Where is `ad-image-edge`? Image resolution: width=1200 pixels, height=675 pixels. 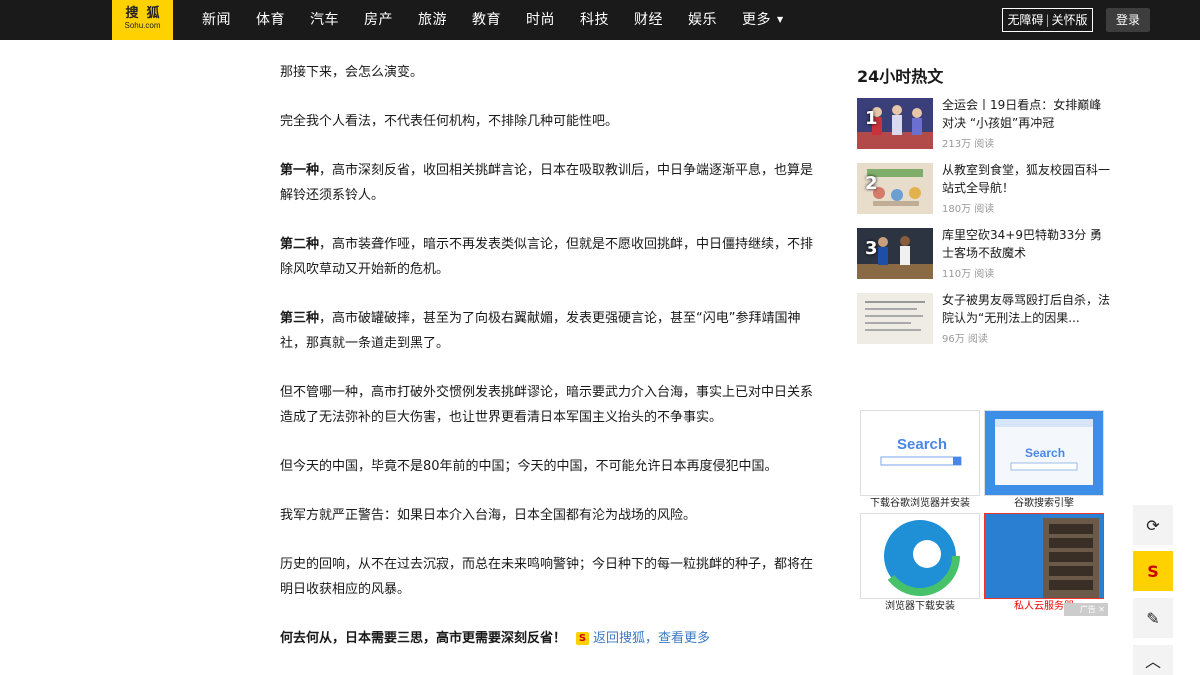 ad-image-edge is located at coordinates (920, 556).